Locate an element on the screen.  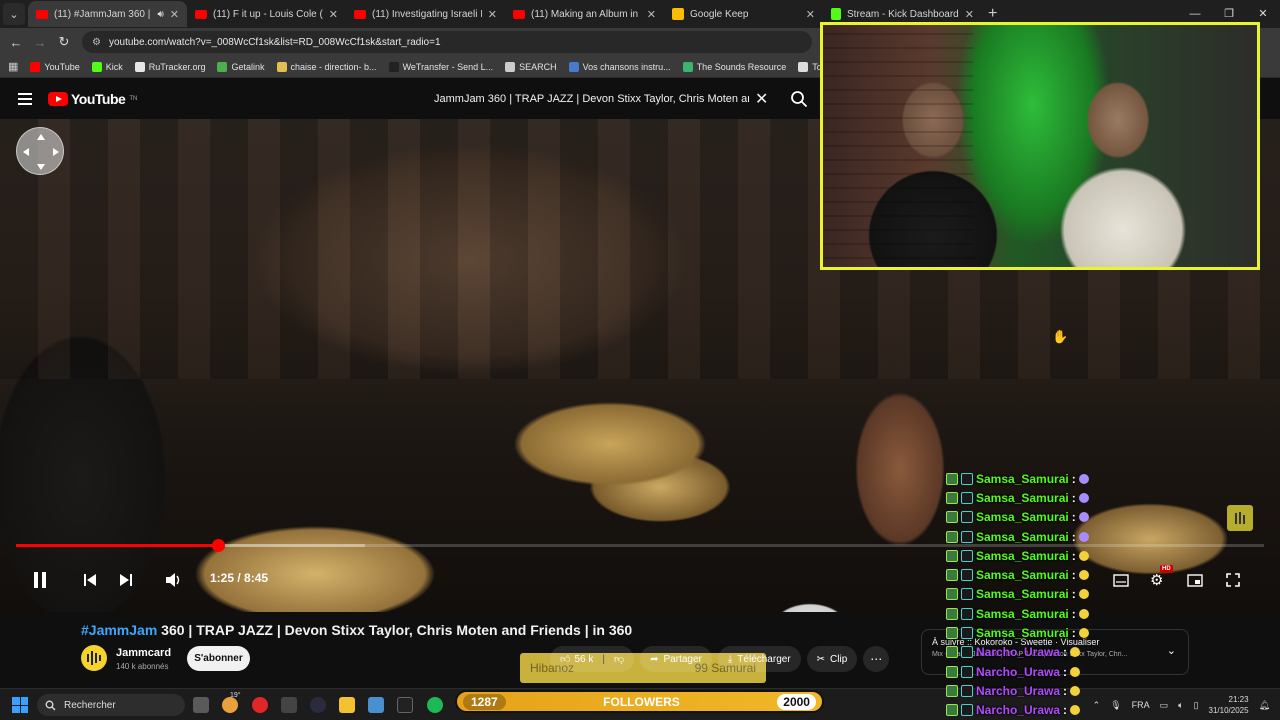
bookmark-item: YouTube is located at coordinates (55, 66).